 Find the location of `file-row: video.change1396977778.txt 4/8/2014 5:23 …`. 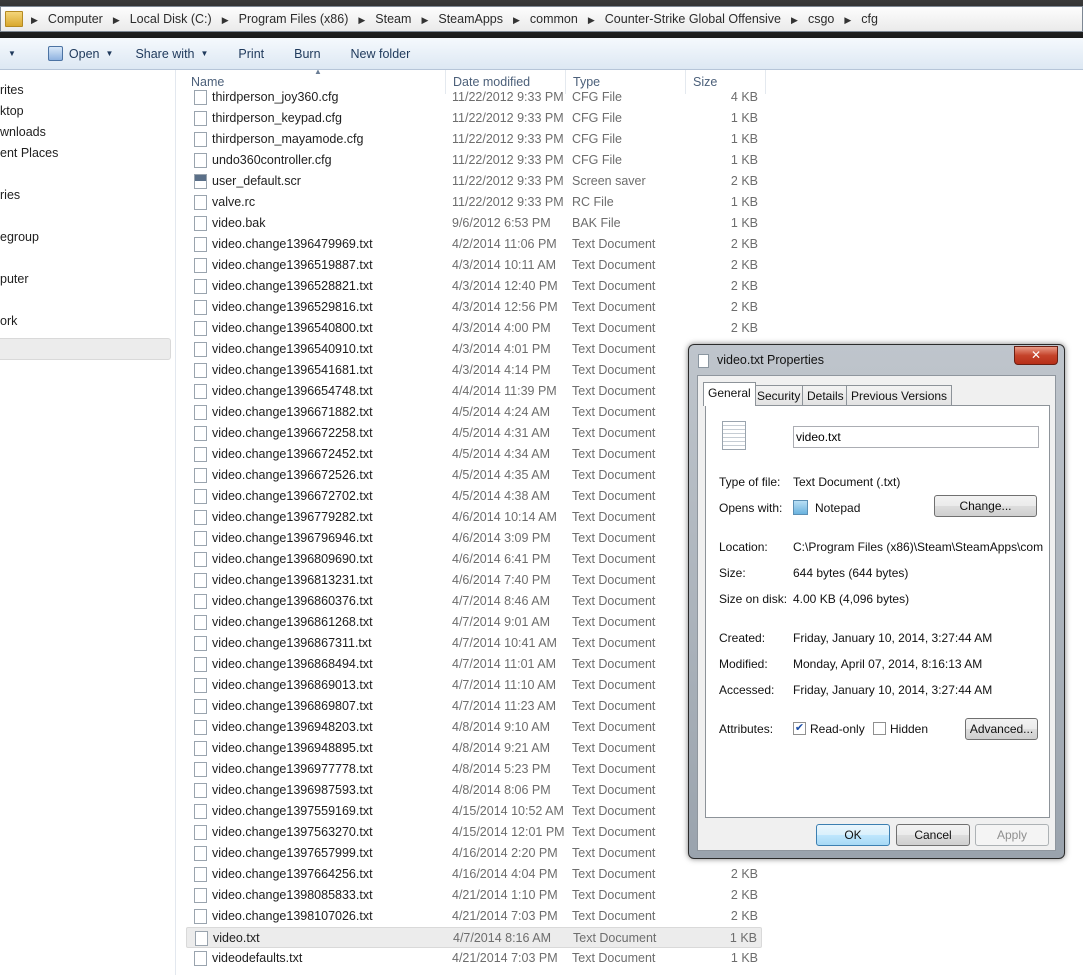

file-row: video.change1396977778.txt 4/8/2014 5:23 … is located at coordinates (474, 769).